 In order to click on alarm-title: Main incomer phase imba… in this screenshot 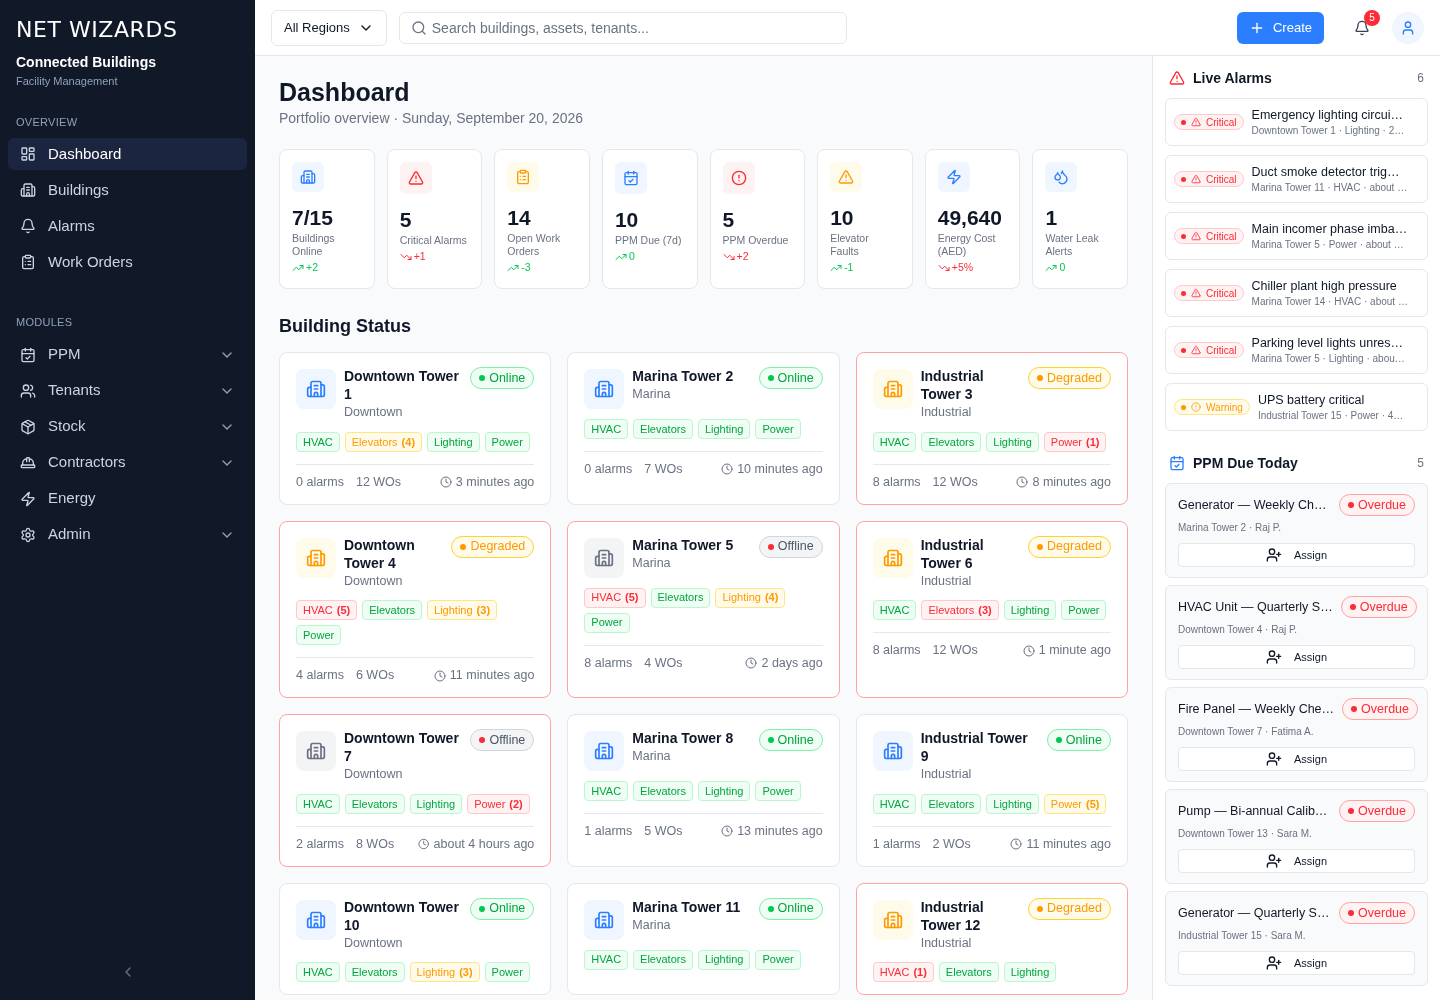, I will do `click(1329, 228)`.